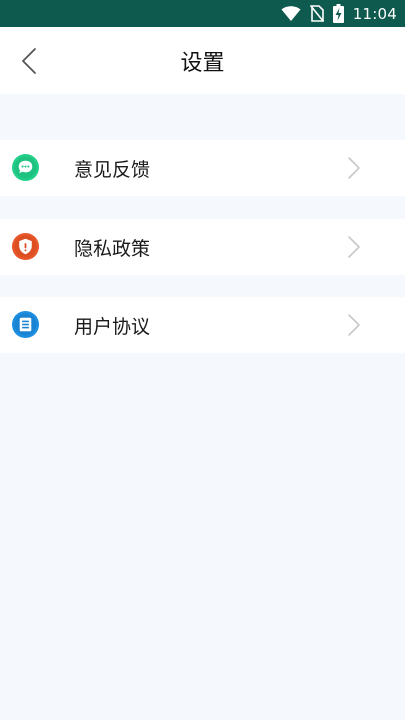 The width and height of the screenshot is (405, 720). What do you see at coordinates (291, 13) in the screenshot?
I see `wifi-icon` at bounding box center [291, 13].